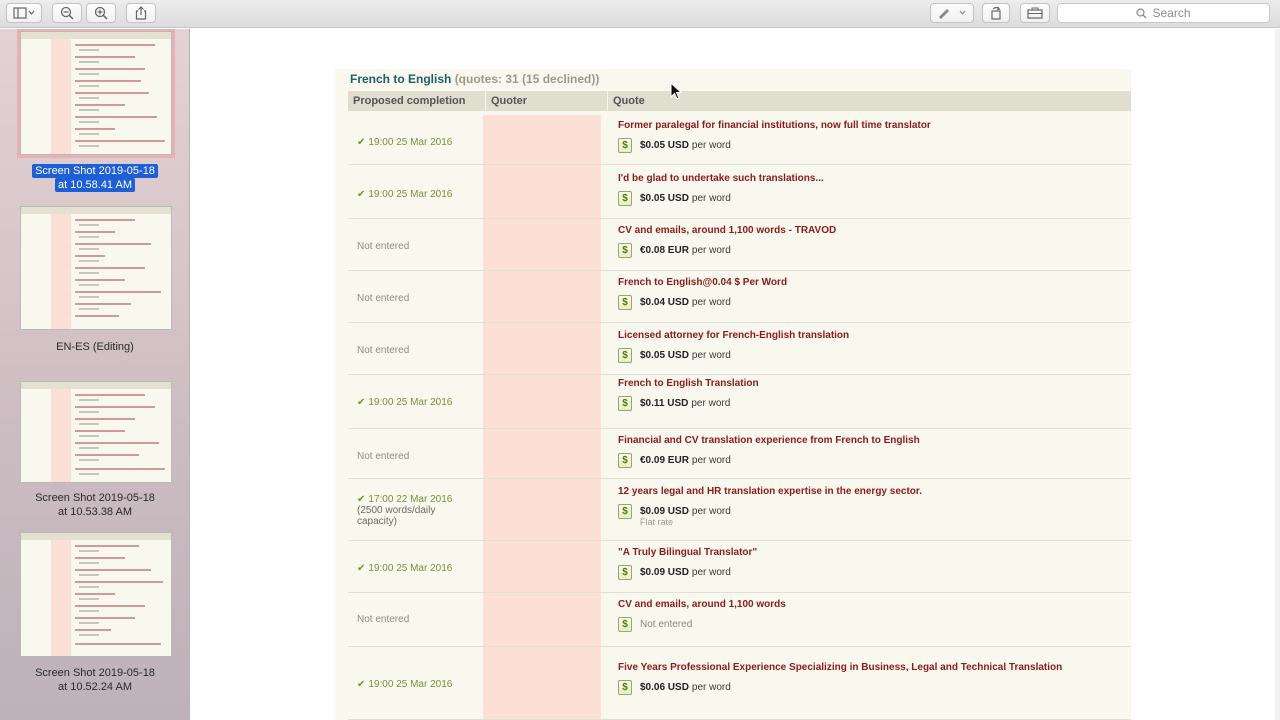 The image size is (1280, 720). I want to click on sidebar-toggle-button, so click(24, 13).